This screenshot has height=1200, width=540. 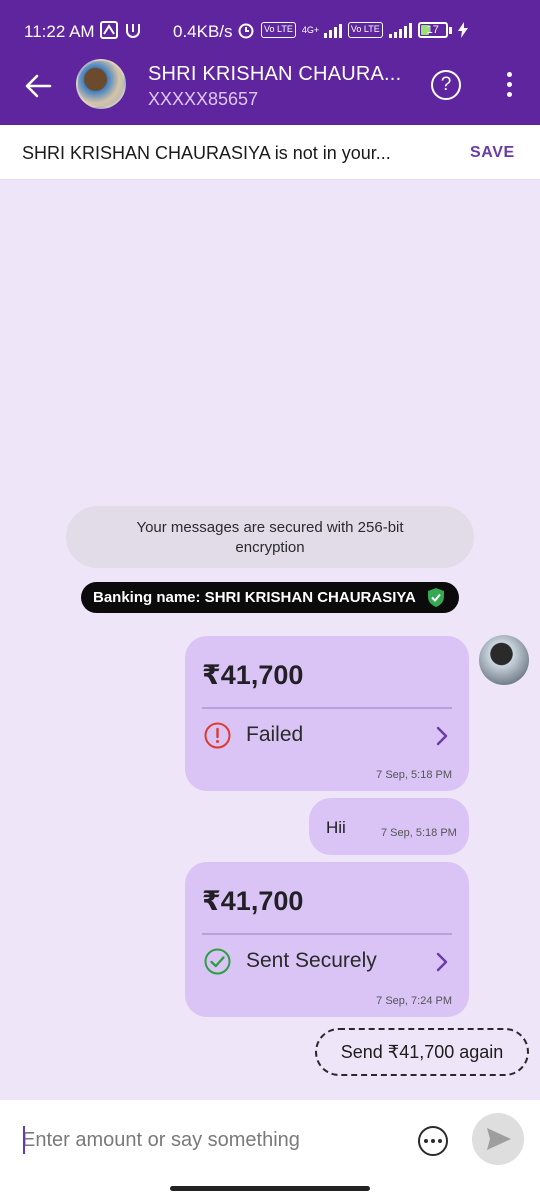 I want to click on status-bar: 11:22 AM 0.4KB/s Vo LTE 4G+ Vo LTE 17, so click(x=270, y=24).